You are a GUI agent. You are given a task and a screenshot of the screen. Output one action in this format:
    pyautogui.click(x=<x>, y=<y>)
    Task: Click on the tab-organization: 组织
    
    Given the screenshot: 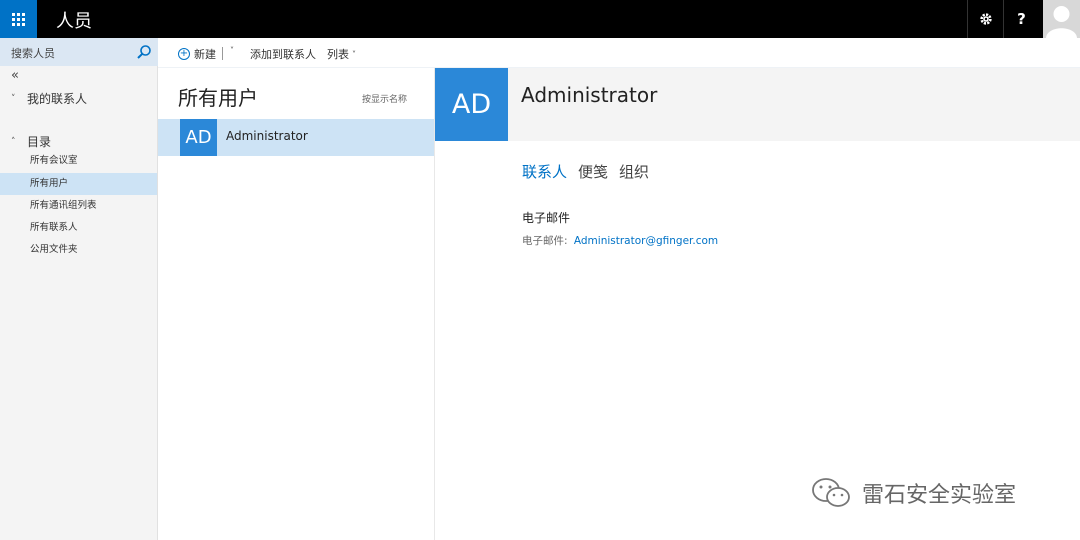 What is the action you would take?
    pyautogui.click(x=634, y=171)
    